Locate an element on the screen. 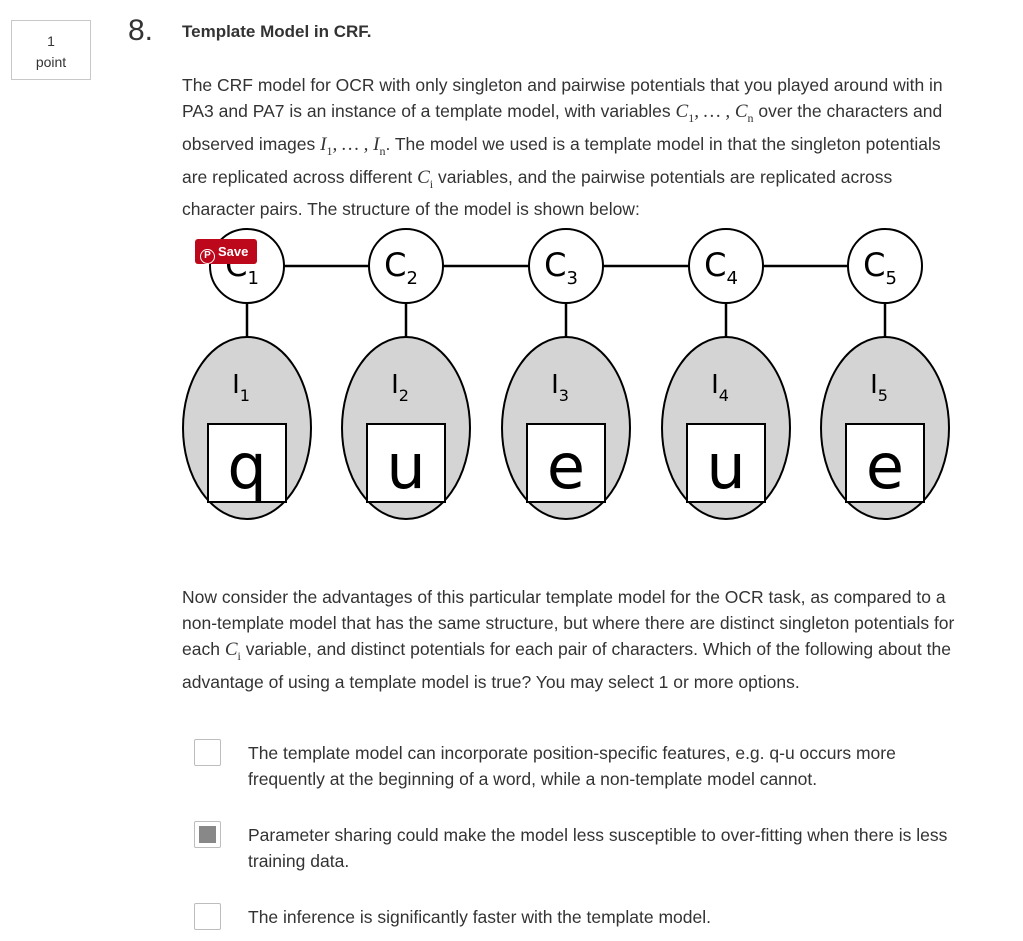 This screenshot has height=941, width=1023. pinterest-icon: P is located at coordinates (207, 256).